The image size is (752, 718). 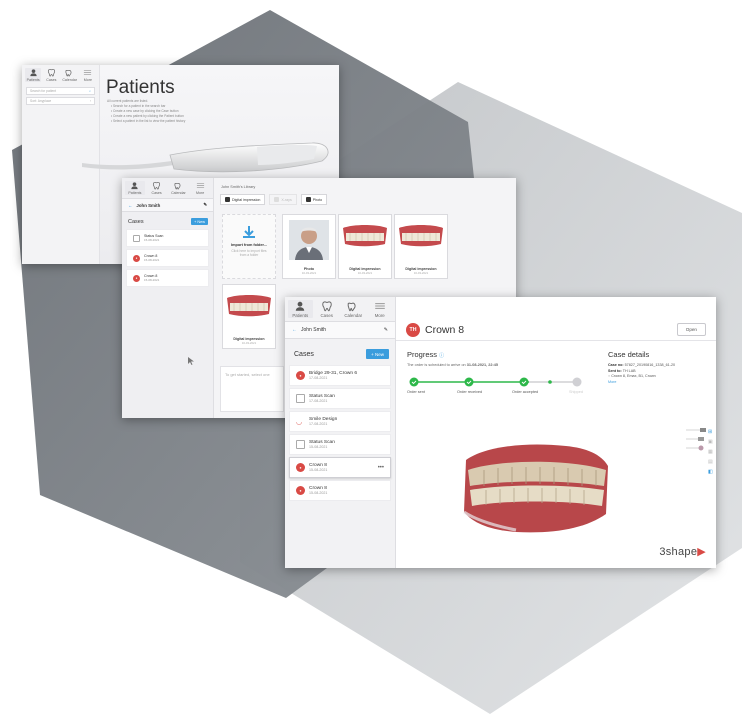 I want to click on info-icon: ⓘ, so click(x=441, y=356).